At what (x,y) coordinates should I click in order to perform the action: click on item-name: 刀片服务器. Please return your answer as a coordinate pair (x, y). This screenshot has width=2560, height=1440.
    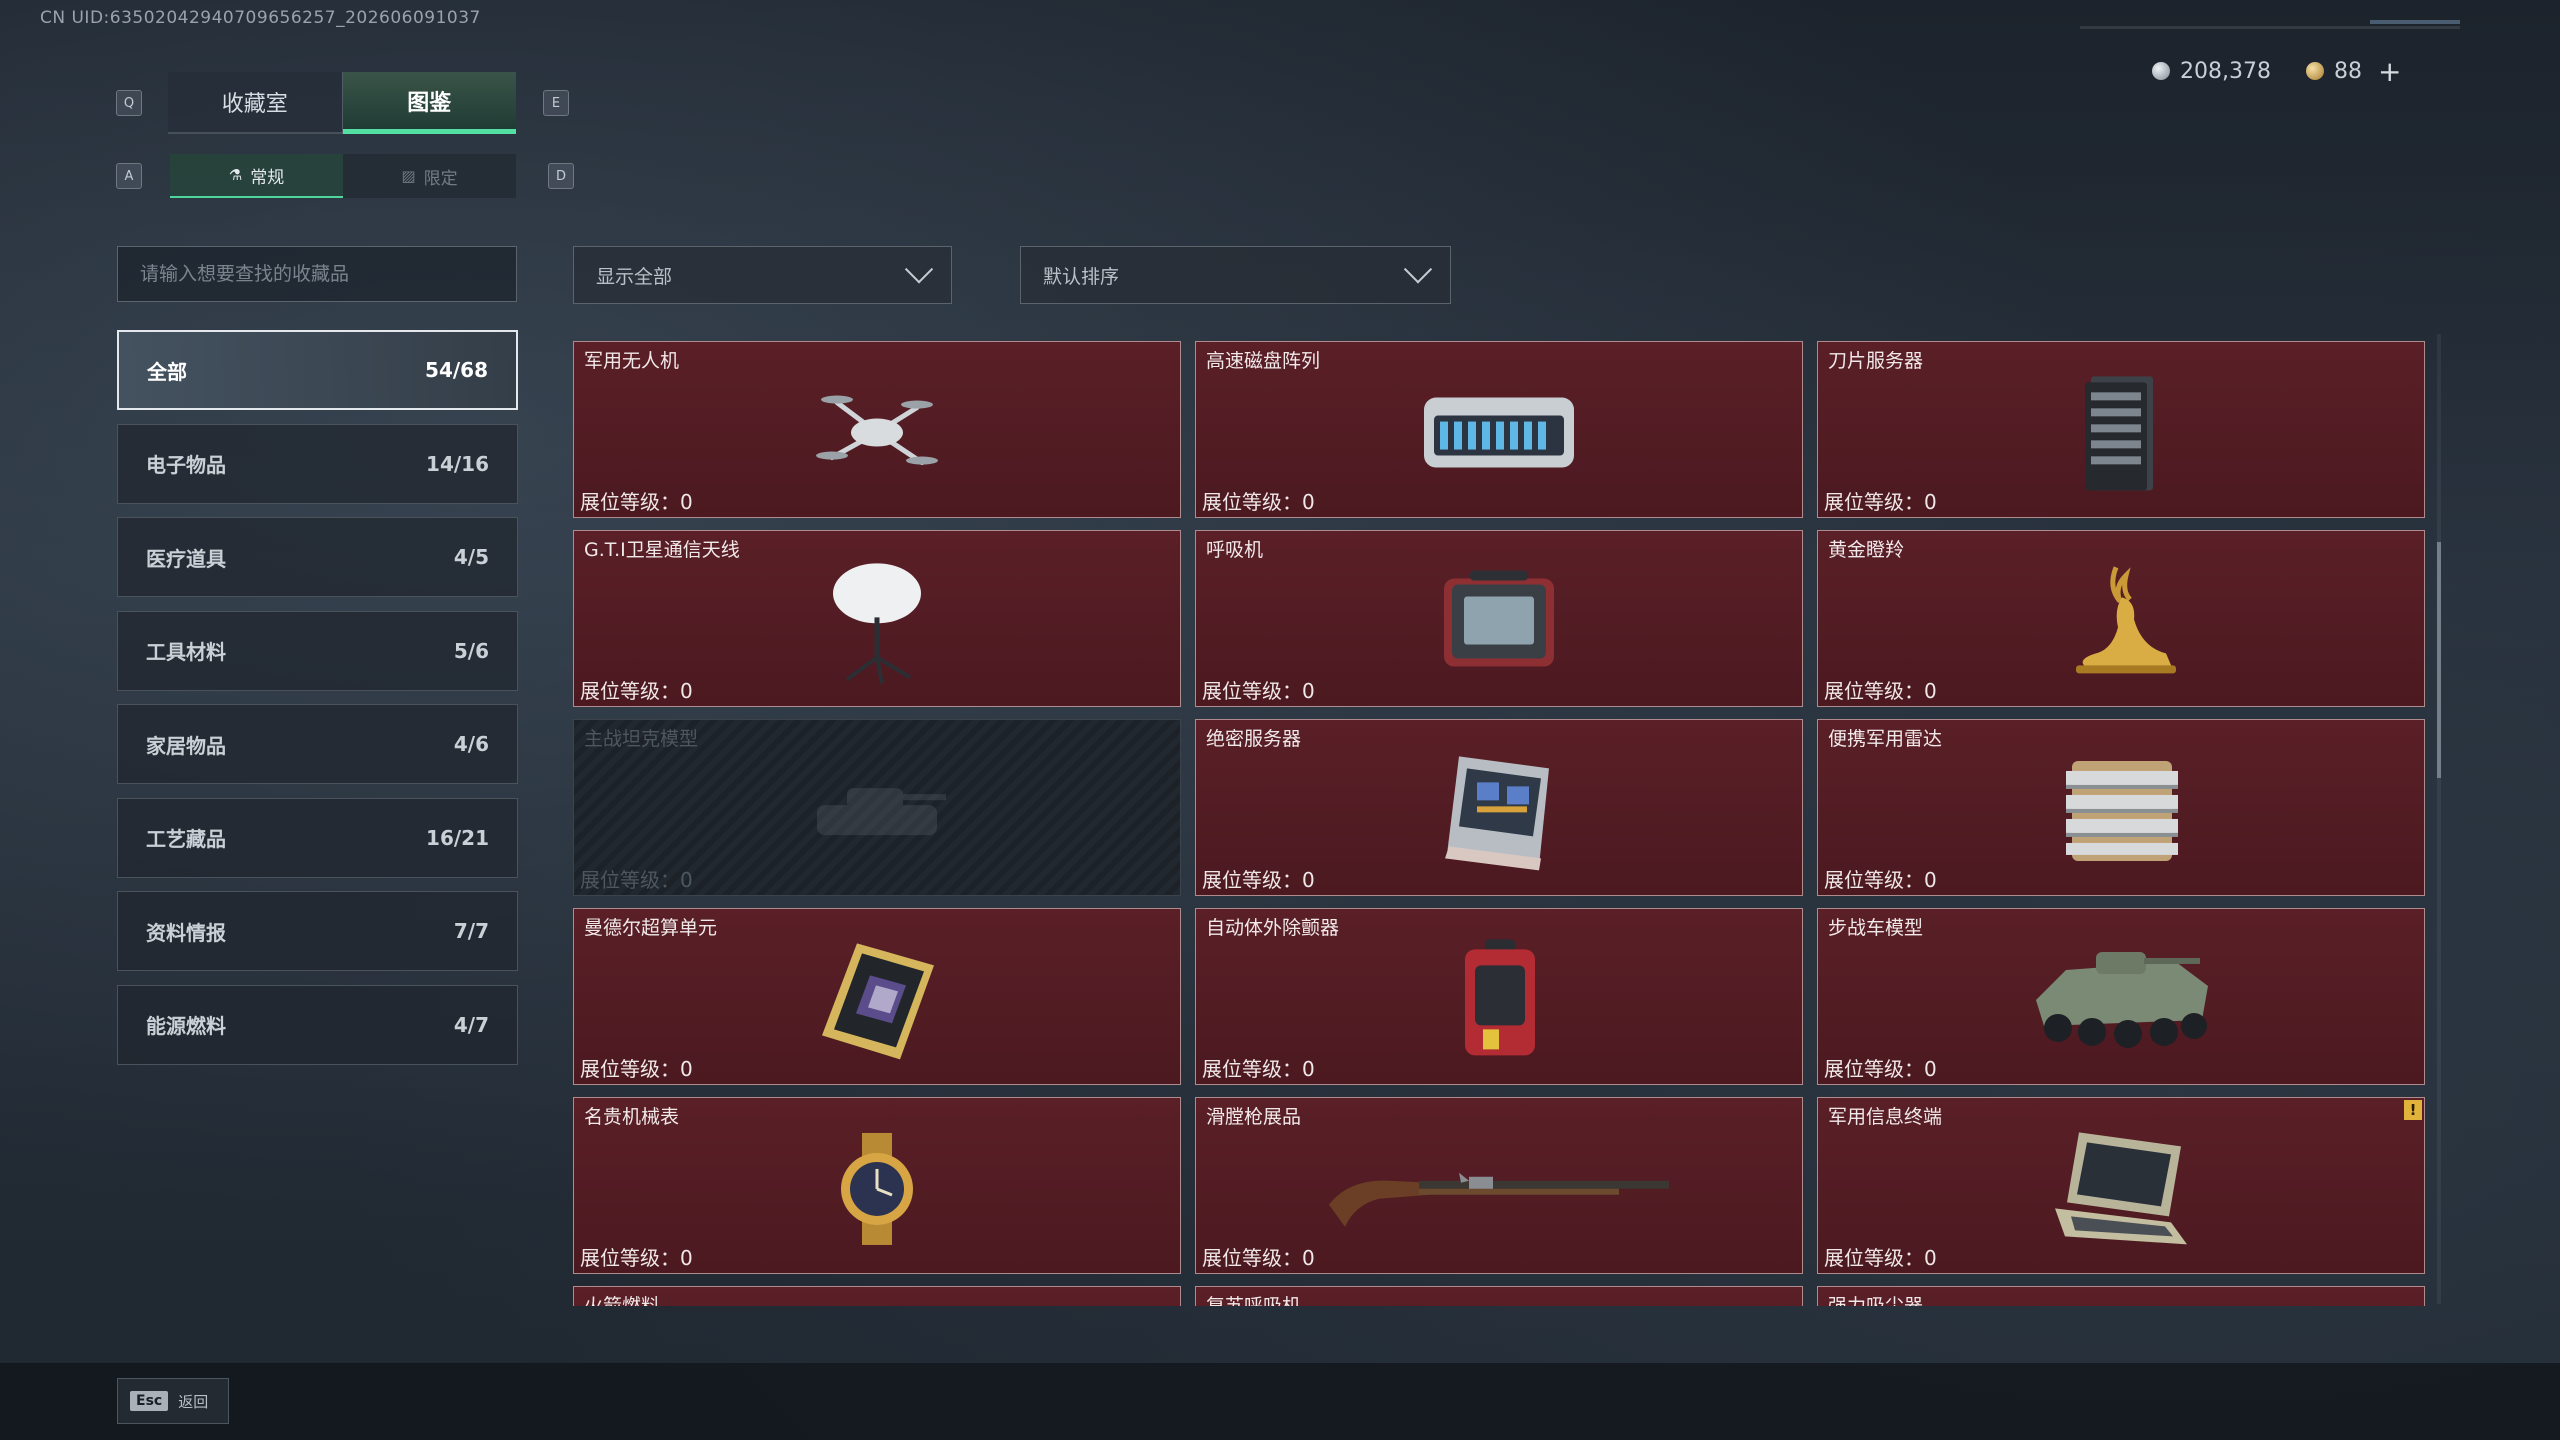
    Looking at the image, I should click on (1876, 361).